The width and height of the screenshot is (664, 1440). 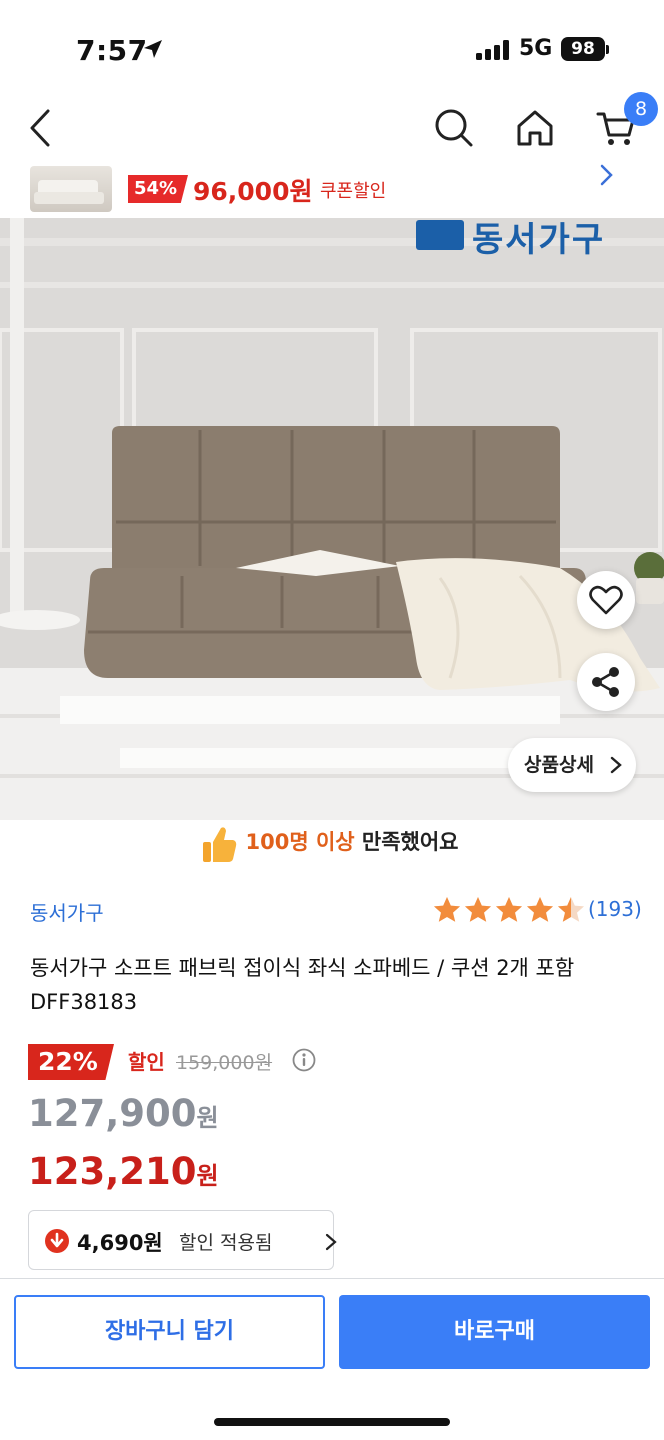 What do you see at coordinates (158, 189) in the screenshot?
I see `option-discount-tag: 54%` at bounding box center [158, 189].